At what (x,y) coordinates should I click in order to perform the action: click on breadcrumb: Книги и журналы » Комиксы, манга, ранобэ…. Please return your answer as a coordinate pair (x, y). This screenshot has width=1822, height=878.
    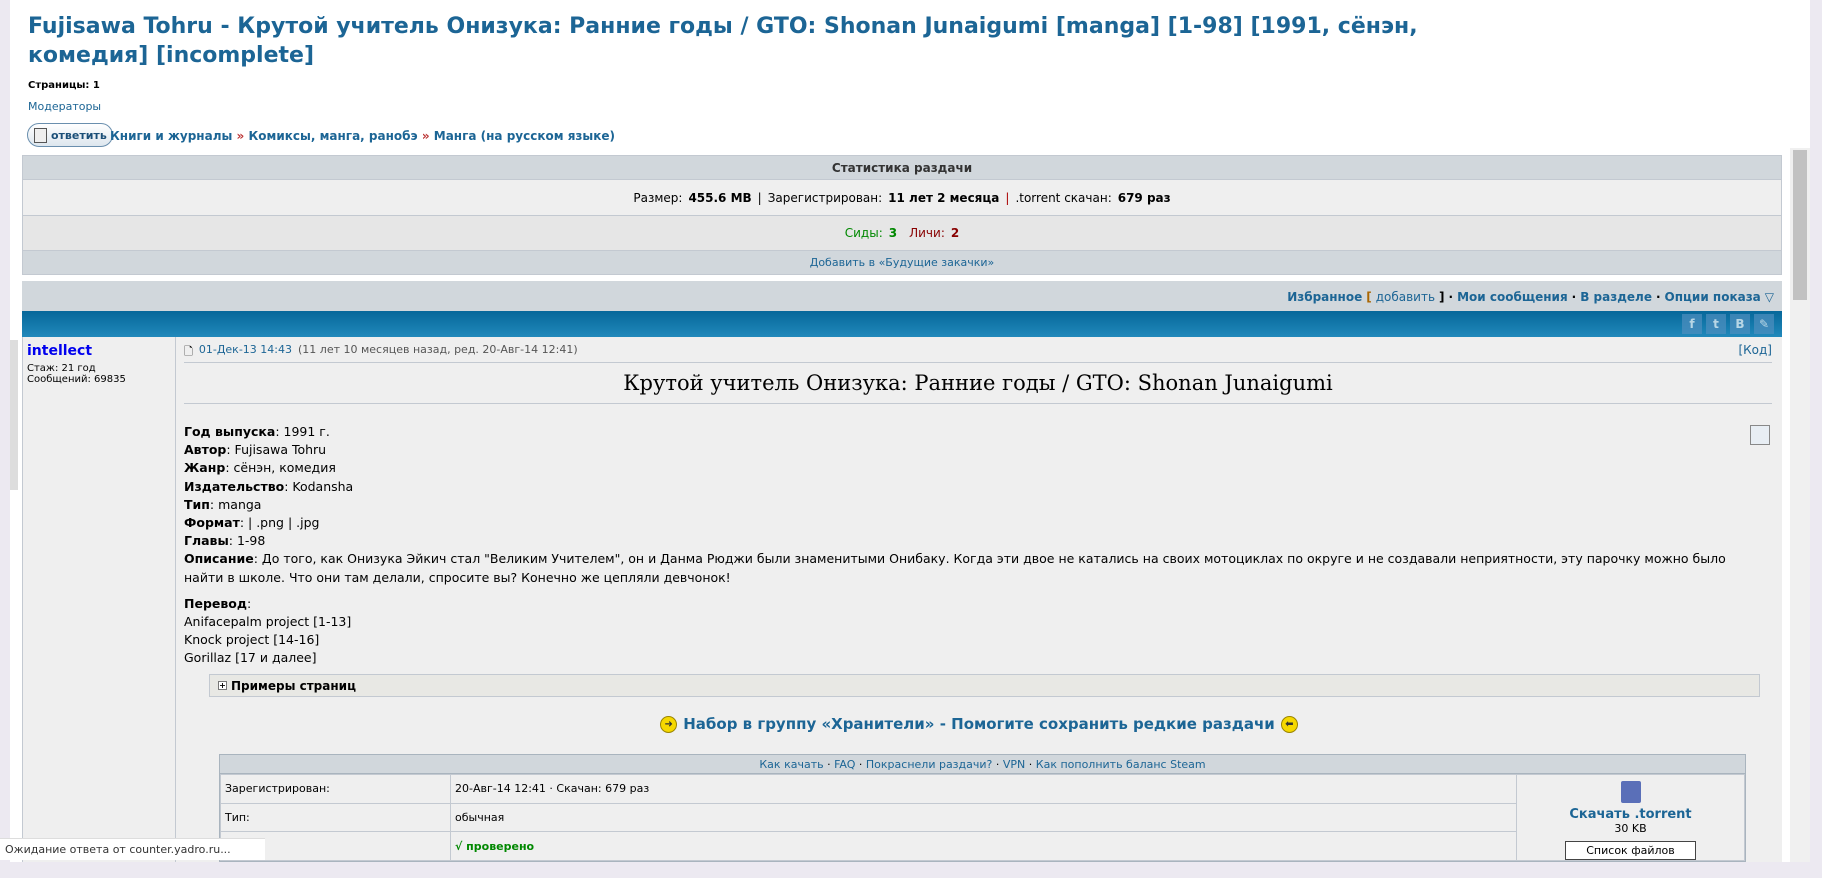
    Looking at the image, I should click on (362, 136).